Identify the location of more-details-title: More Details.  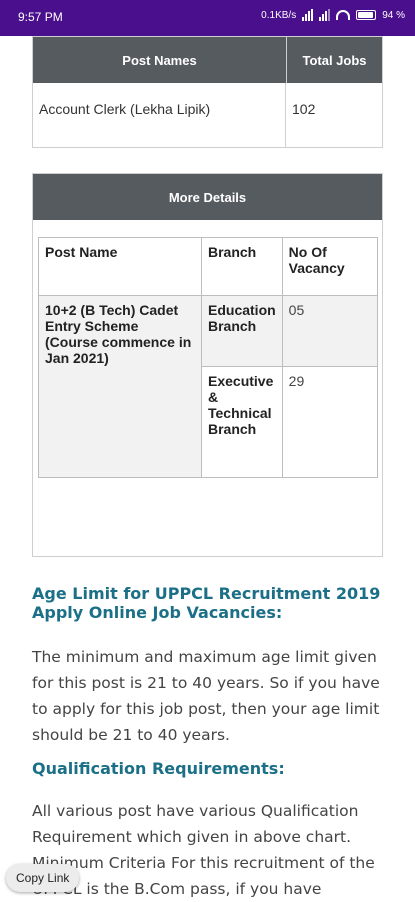
(207, 197).